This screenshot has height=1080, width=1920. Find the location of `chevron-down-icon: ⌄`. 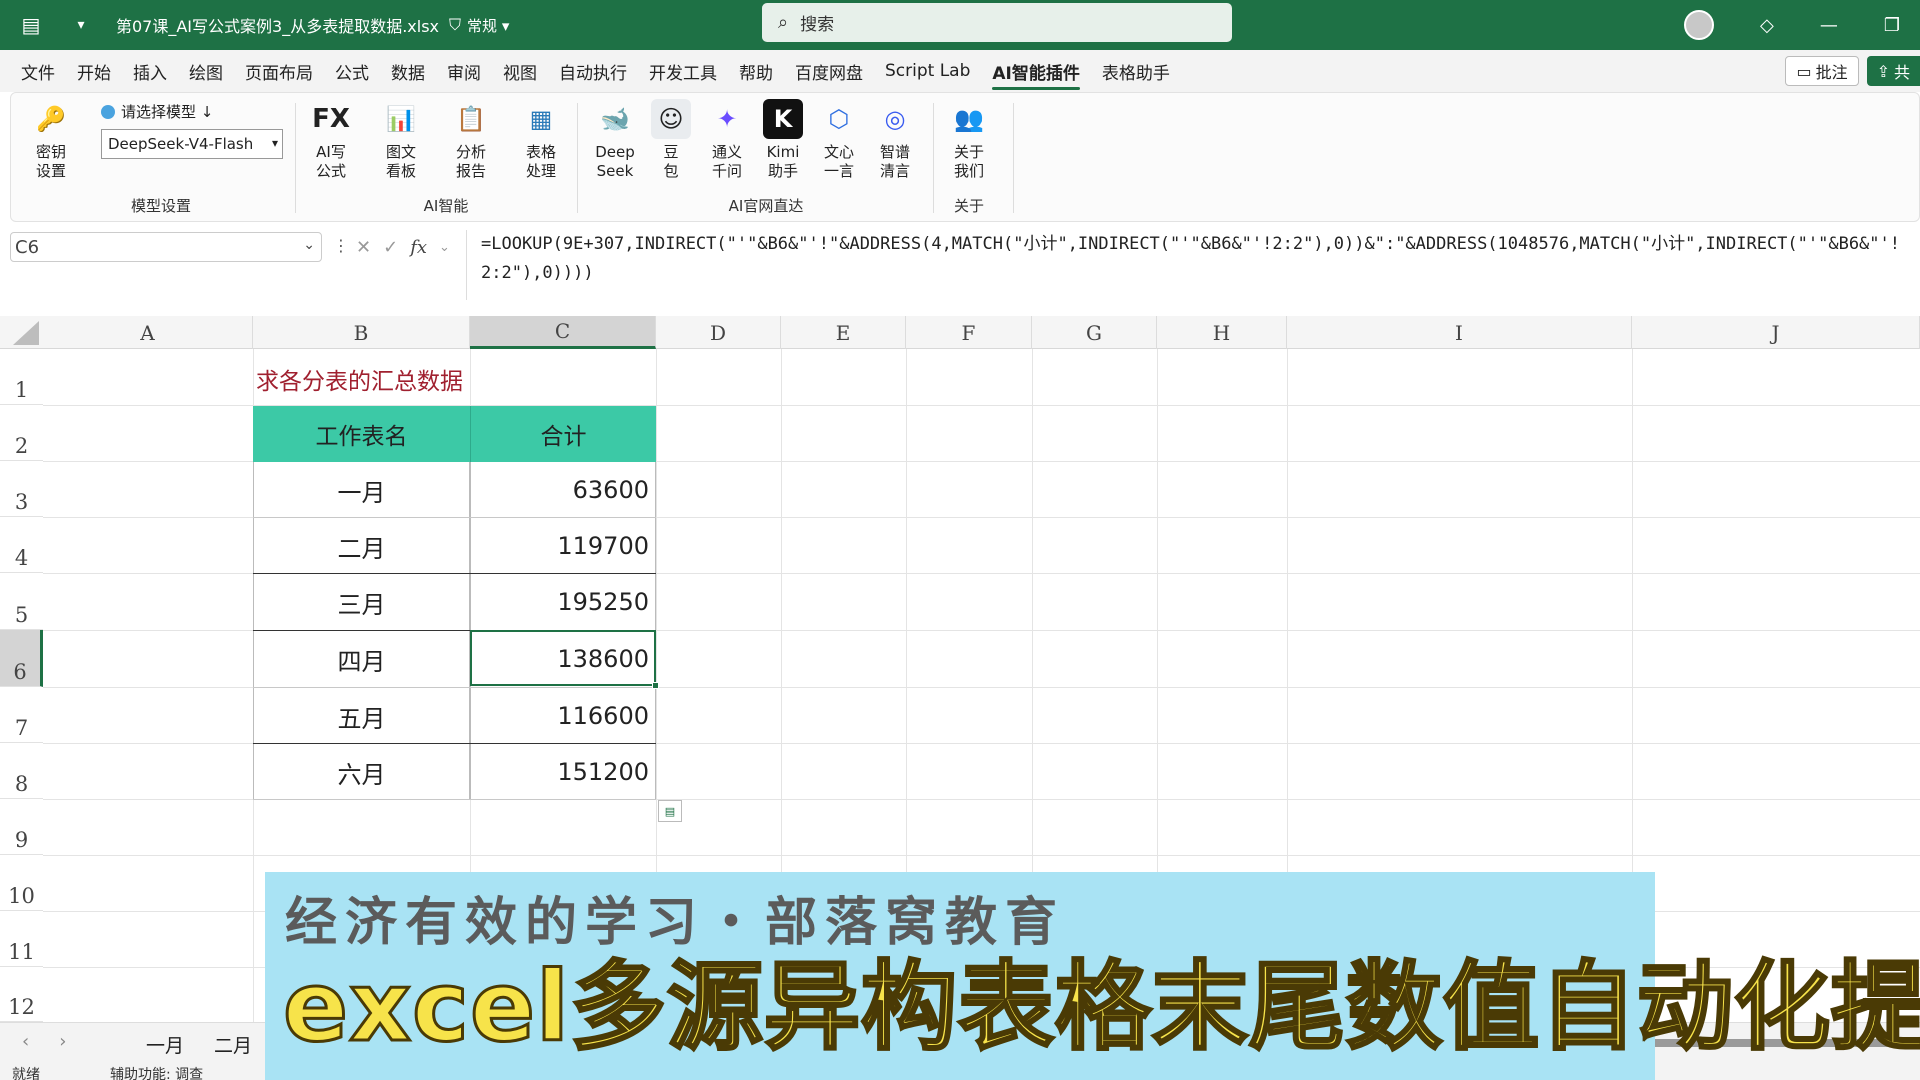

chevron-down-icon: ⌄ is located at coordinates (444, 247).